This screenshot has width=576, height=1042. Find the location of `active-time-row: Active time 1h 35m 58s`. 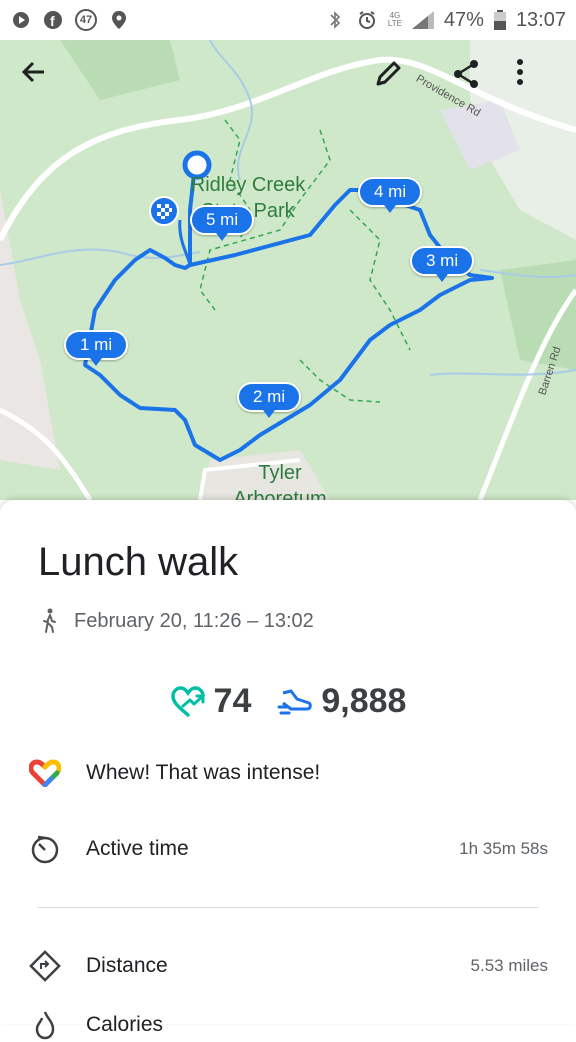

active-time-row: Active time 1h 35m 58s is located at coordinates (288, 849).